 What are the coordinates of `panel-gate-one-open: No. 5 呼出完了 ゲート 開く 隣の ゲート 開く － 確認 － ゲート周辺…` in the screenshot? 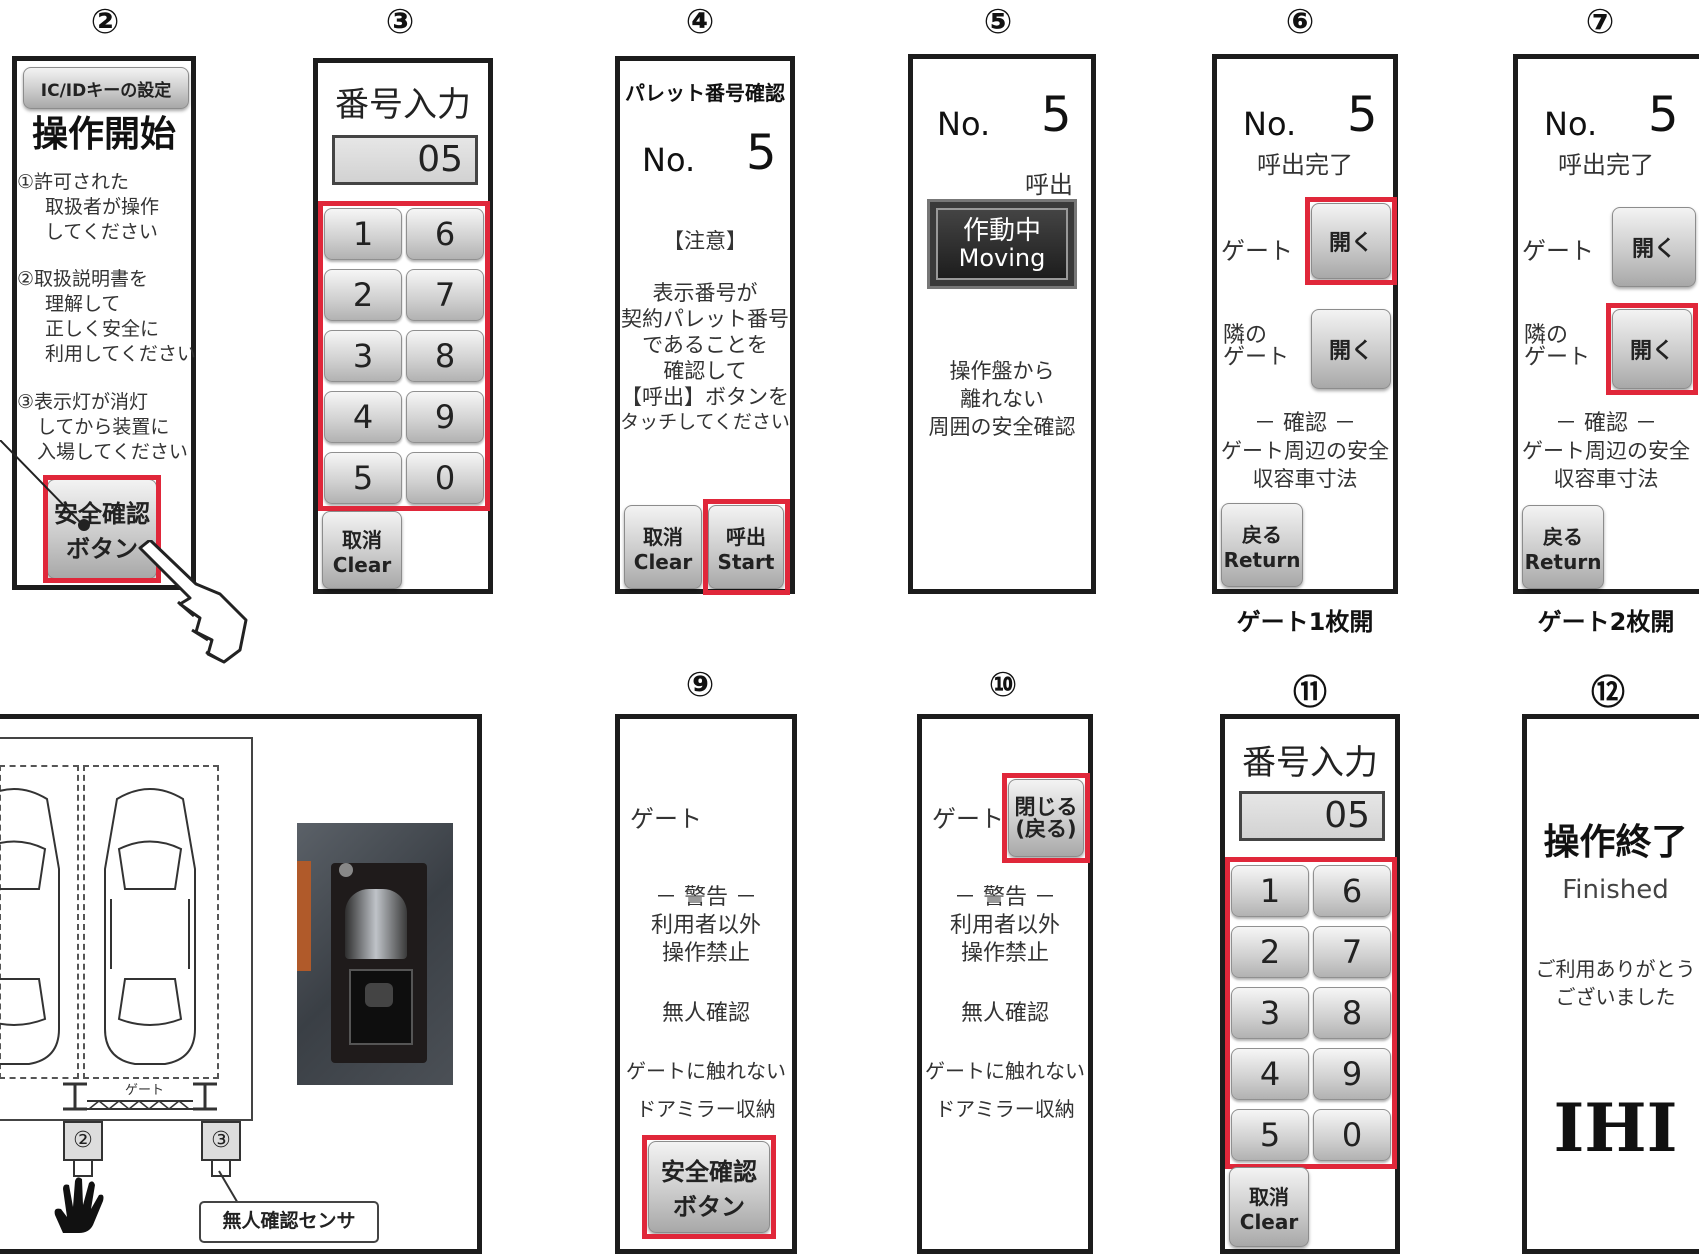 It's located at (1305, 324).